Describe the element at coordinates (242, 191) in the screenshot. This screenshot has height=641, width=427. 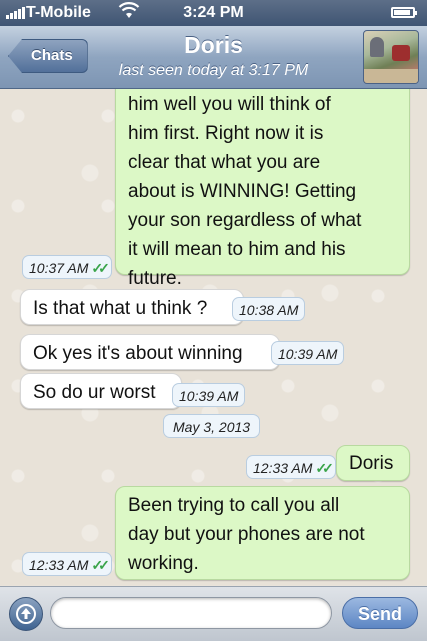
I see `message-line: about is WINNING! Getting` at that location.